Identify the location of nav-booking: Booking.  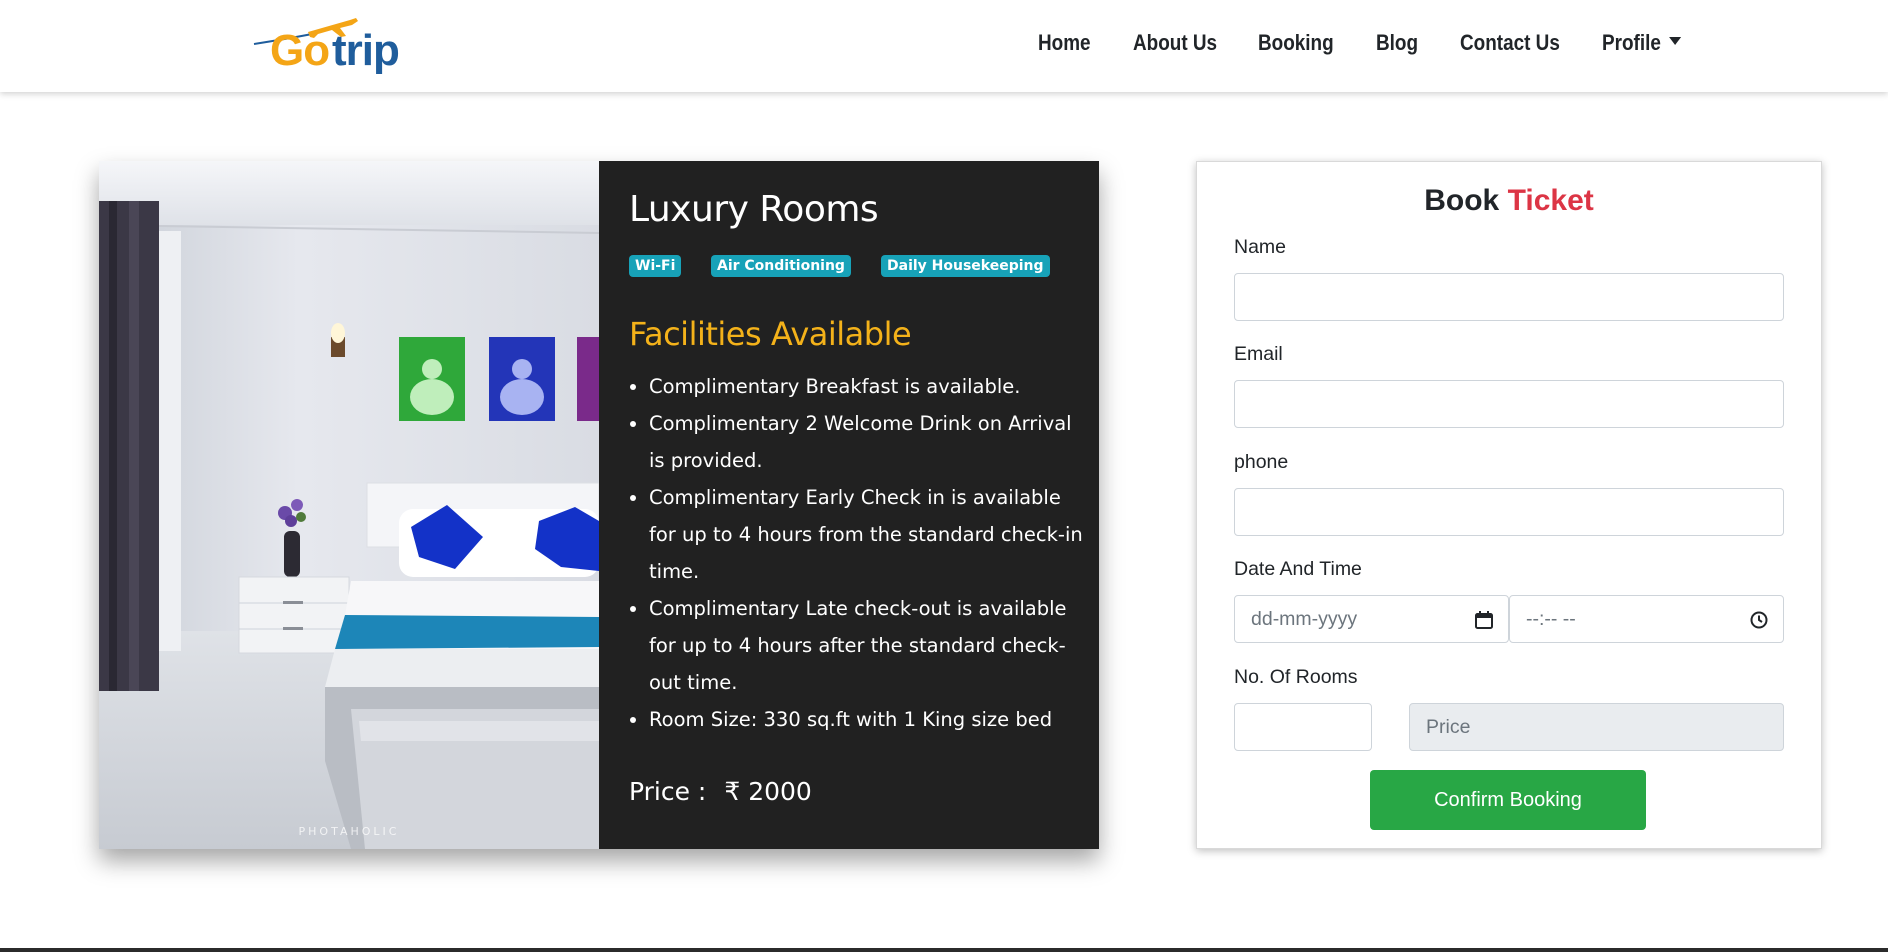
(1296, 43).